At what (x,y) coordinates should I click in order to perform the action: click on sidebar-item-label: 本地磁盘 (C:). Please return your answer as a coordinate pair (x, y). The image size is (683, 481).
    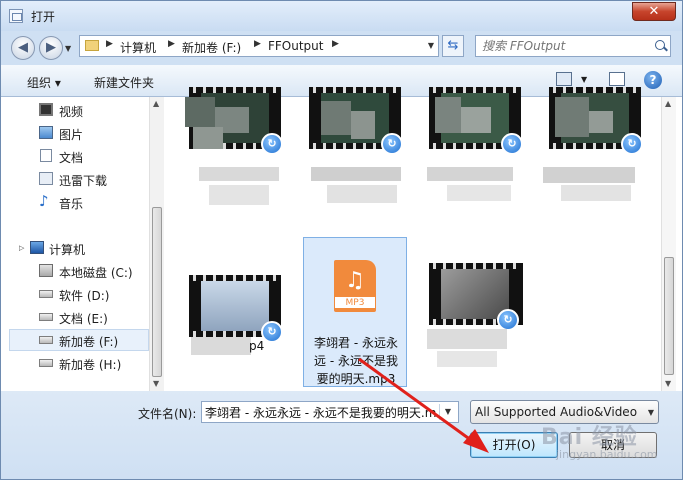
    Looking at the image, I should click on (96, 273).